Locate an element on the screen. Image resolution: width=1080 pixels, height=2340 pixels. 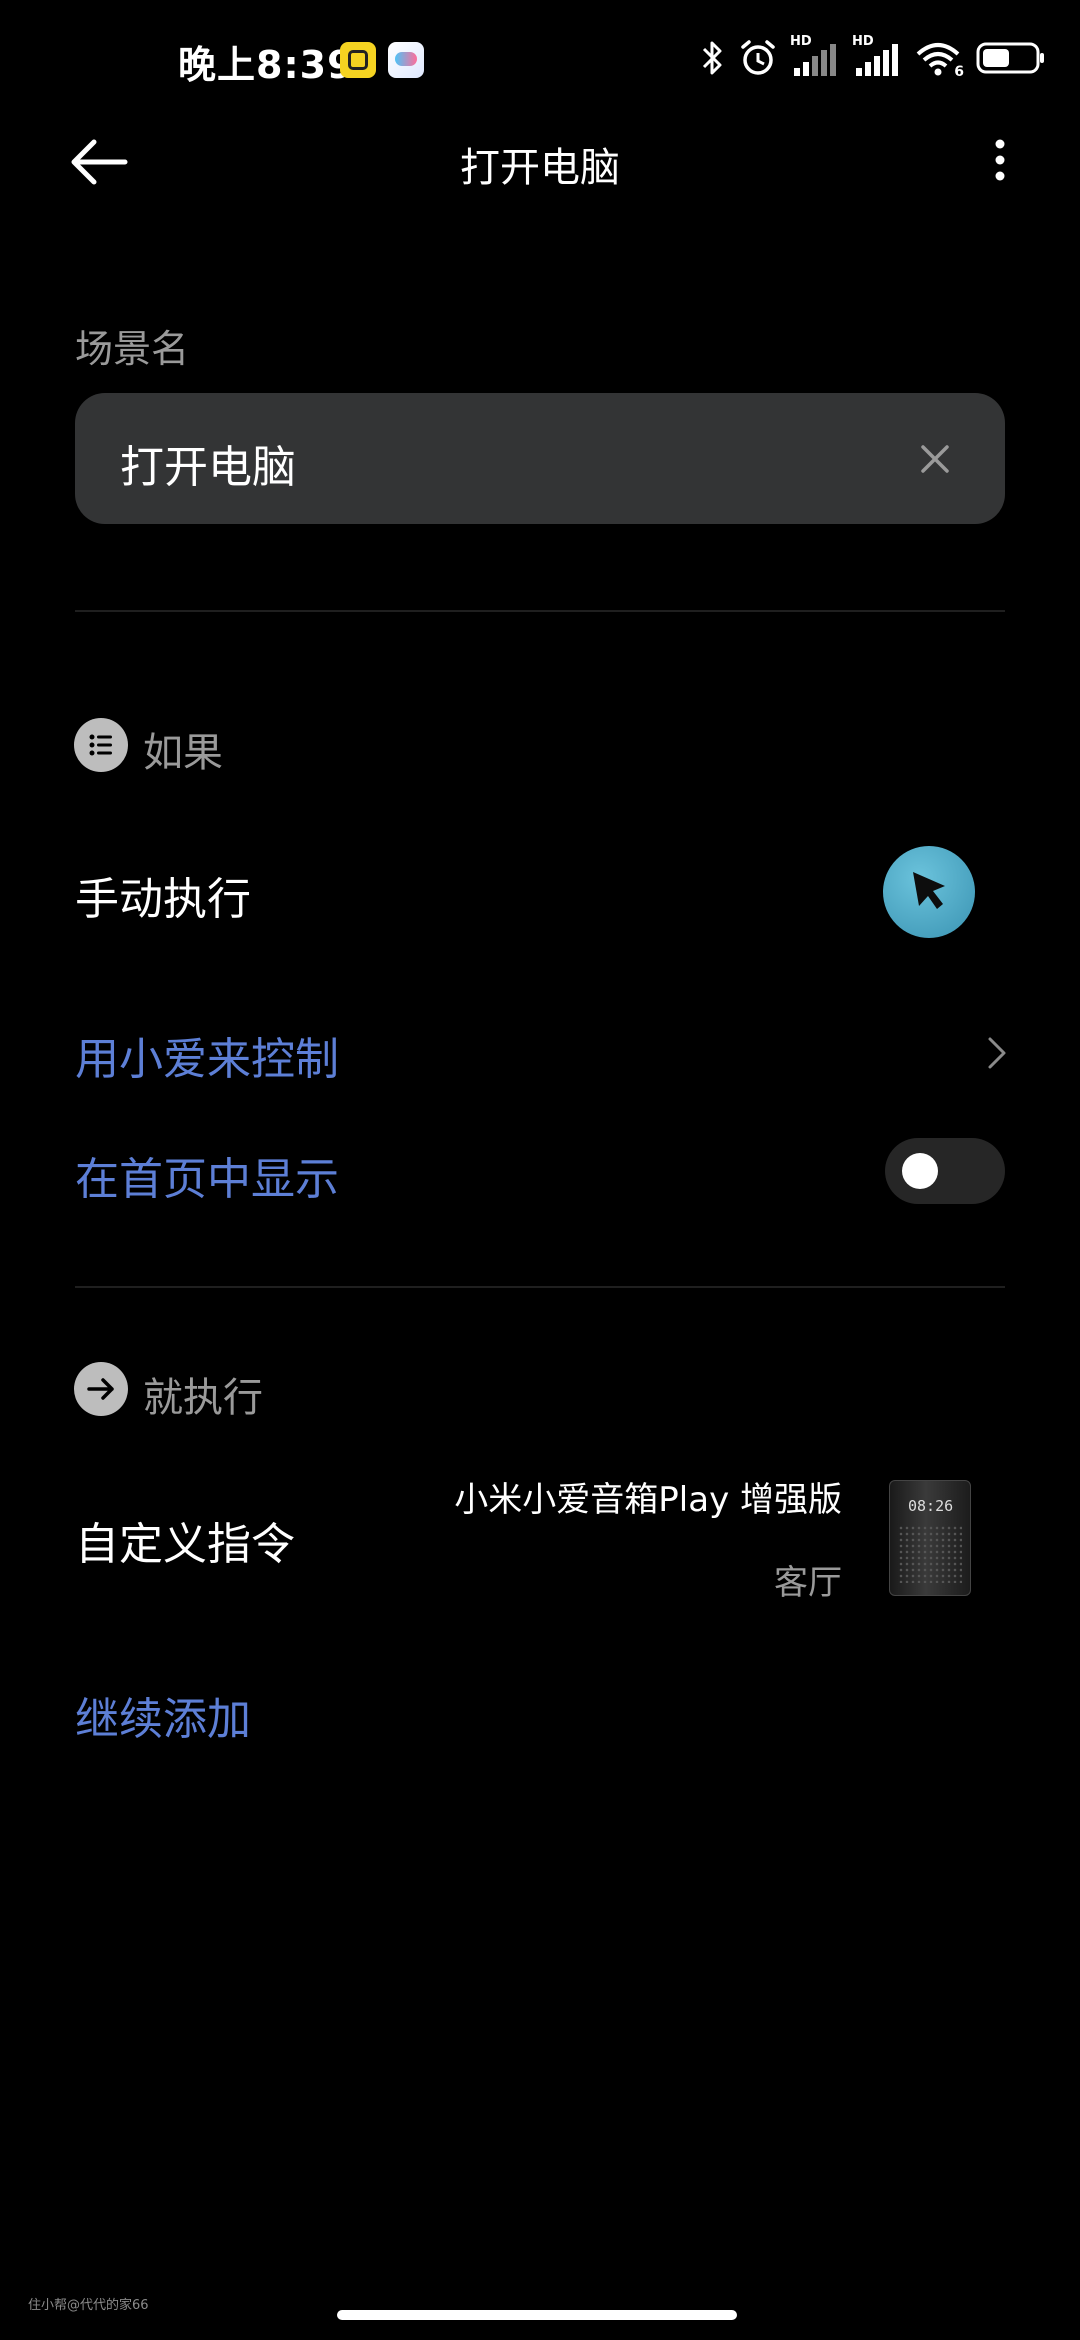
status-icons: HD HD 6 is located at coordinates (873, 57).